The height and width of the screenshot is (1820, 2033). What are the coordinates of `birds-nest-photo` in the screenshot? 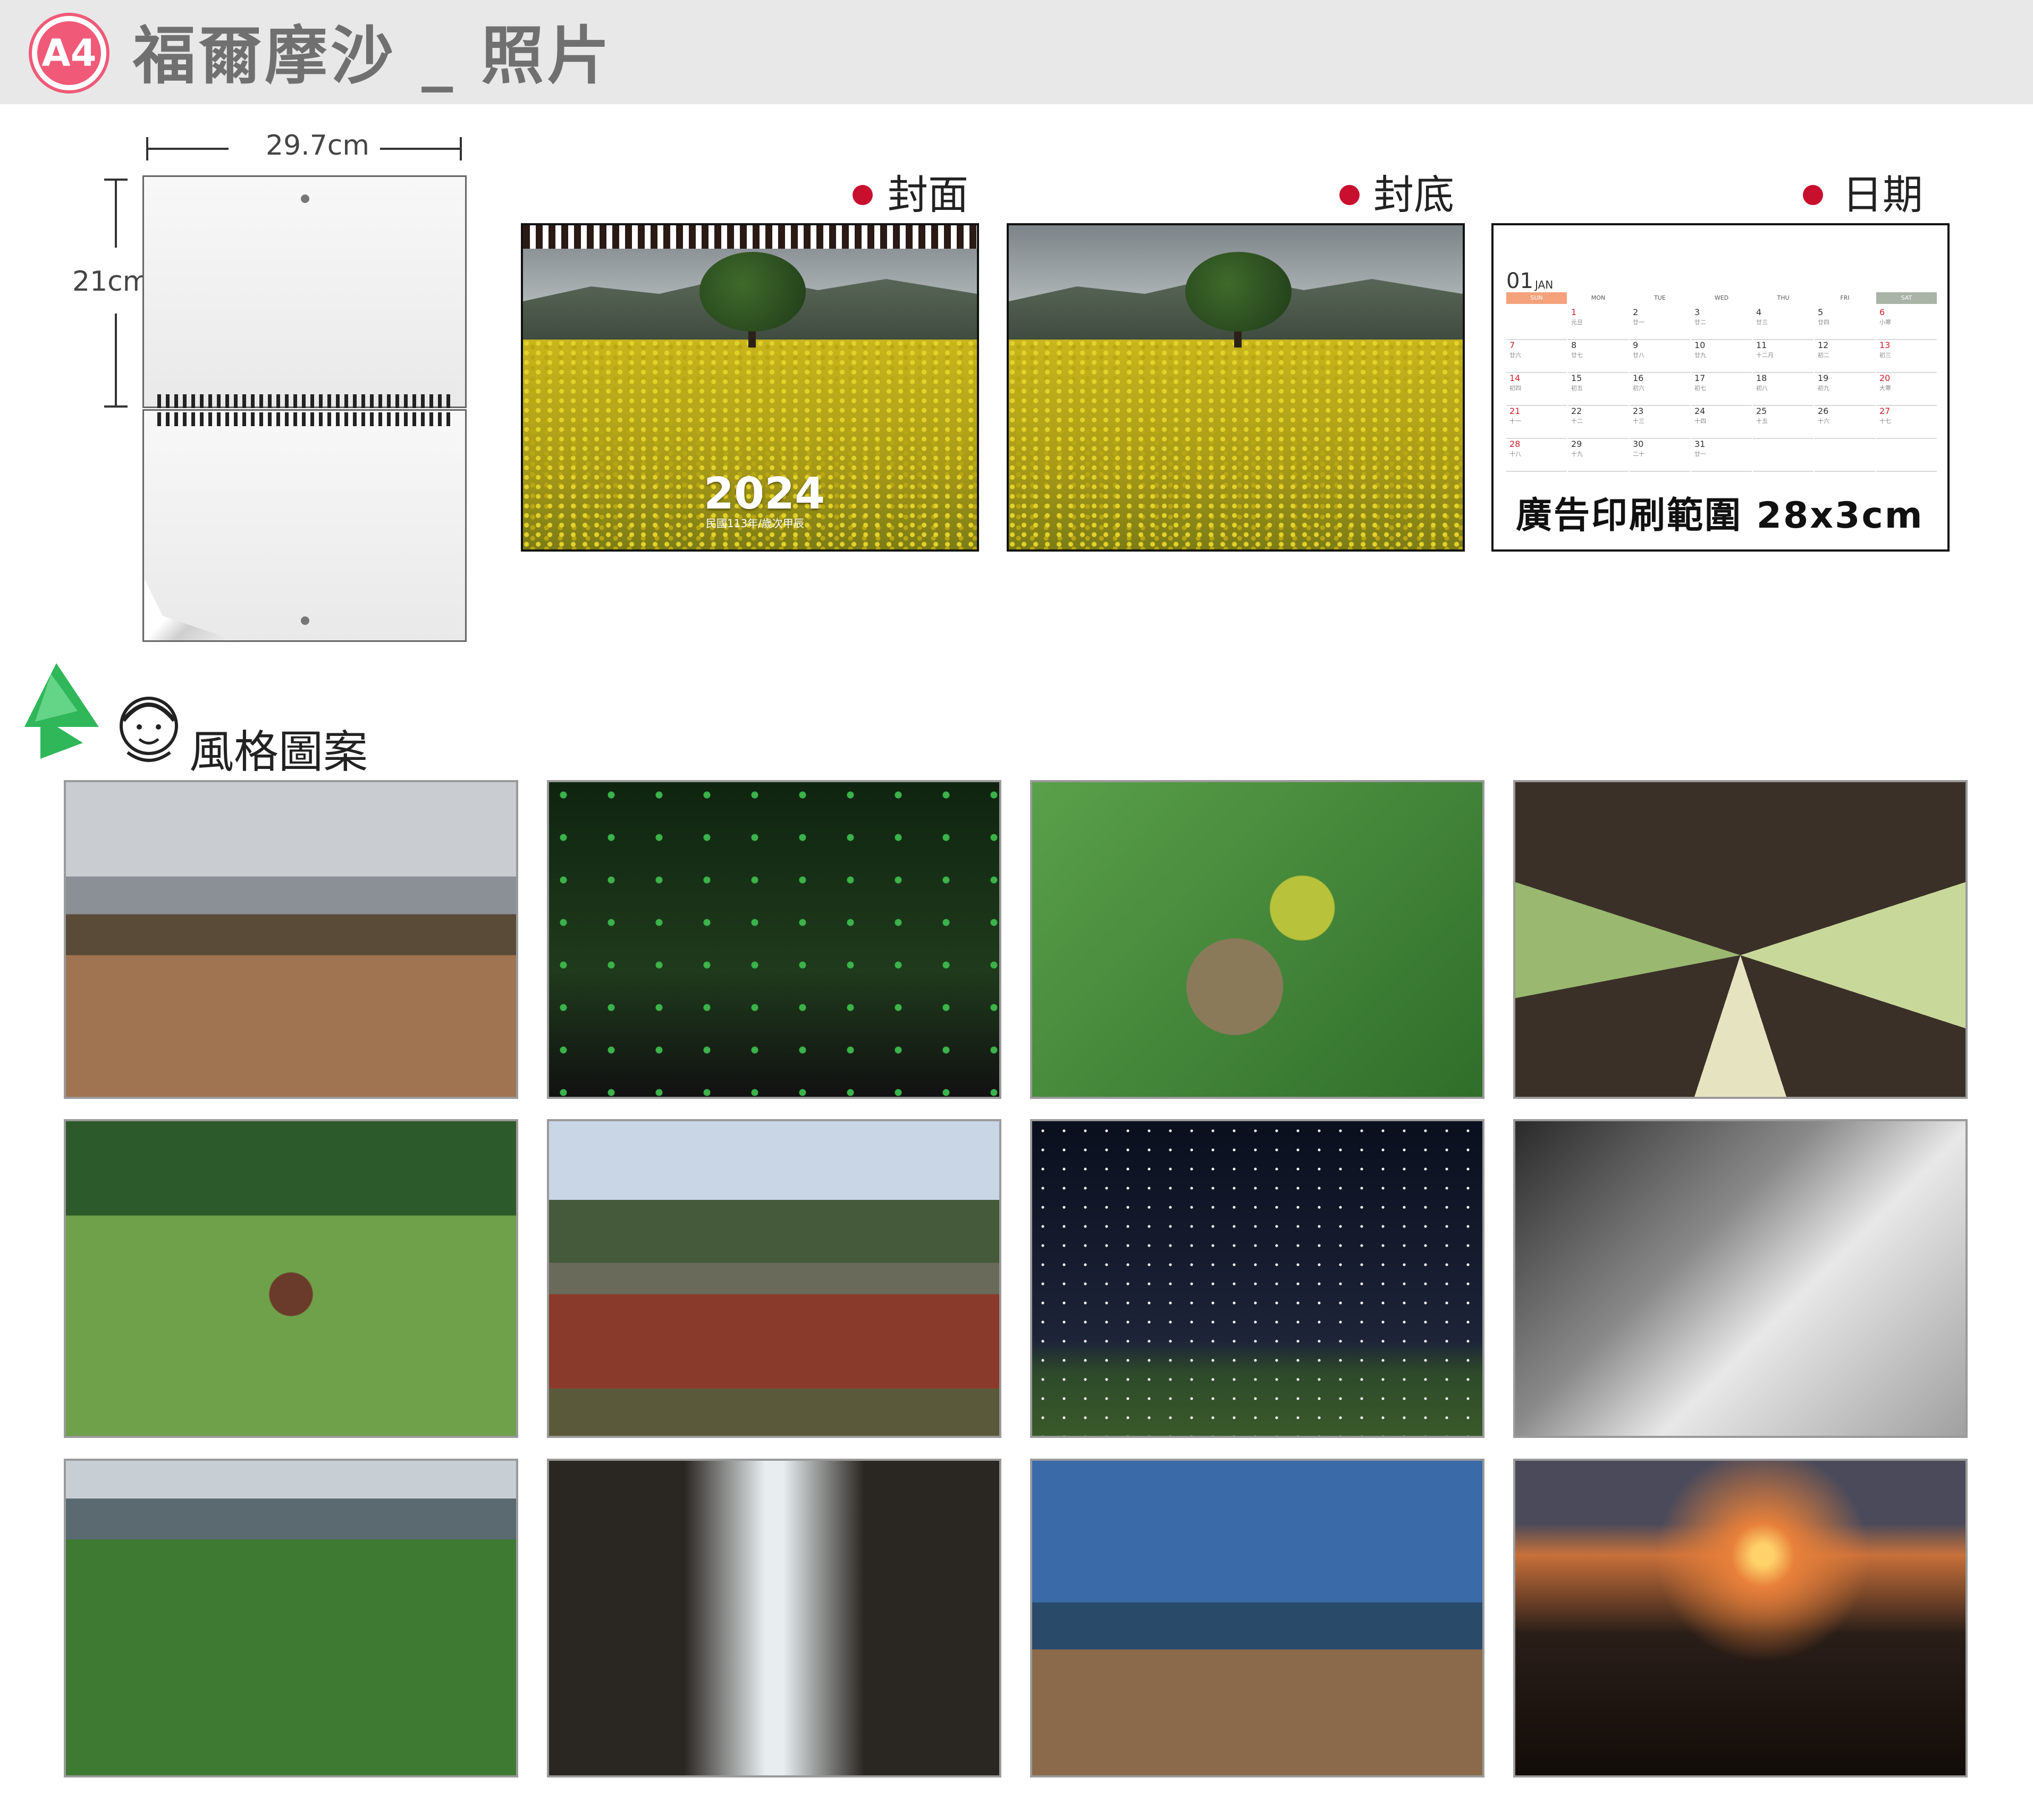 It's located at (1257, 939).